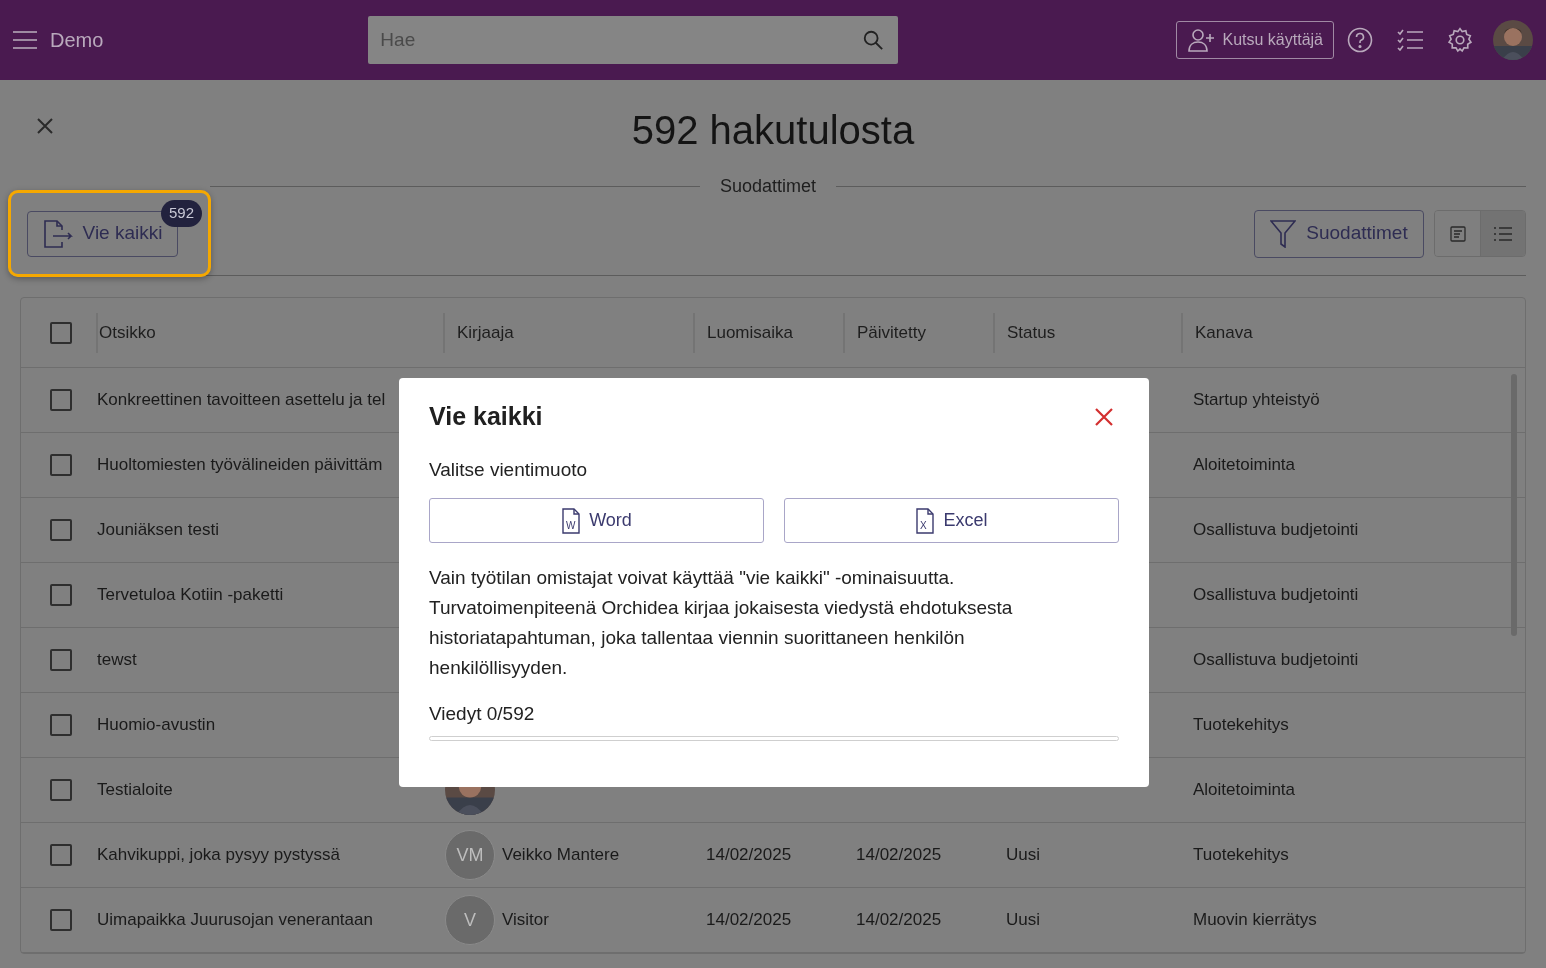 The height and width of the screenshot is (968, 1546). I want to click on file-icon: W, so click(571, 520).